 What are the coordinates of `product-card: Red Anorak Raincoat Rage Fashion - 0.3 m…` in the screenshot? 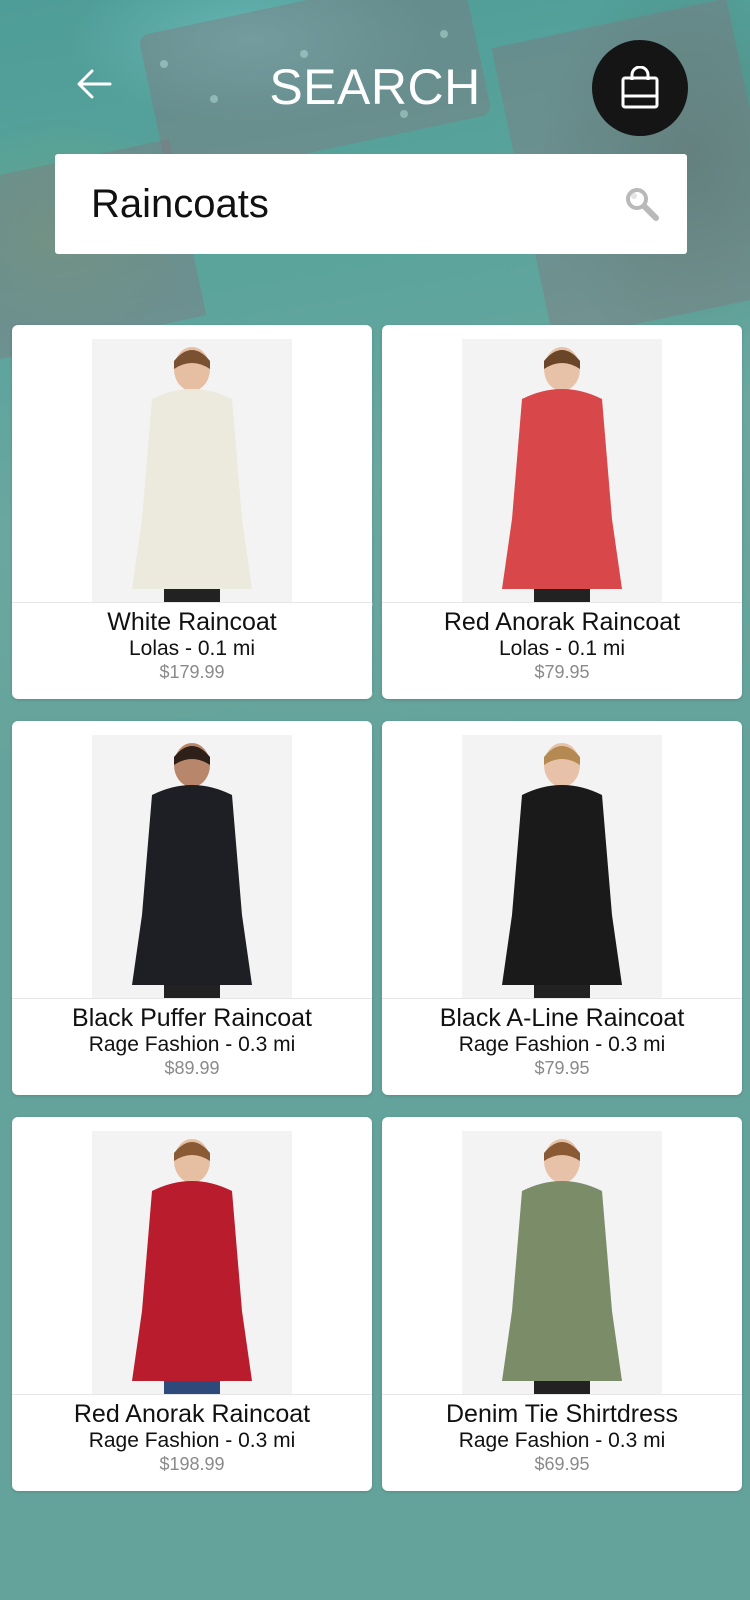 It's located at (192, 1304).